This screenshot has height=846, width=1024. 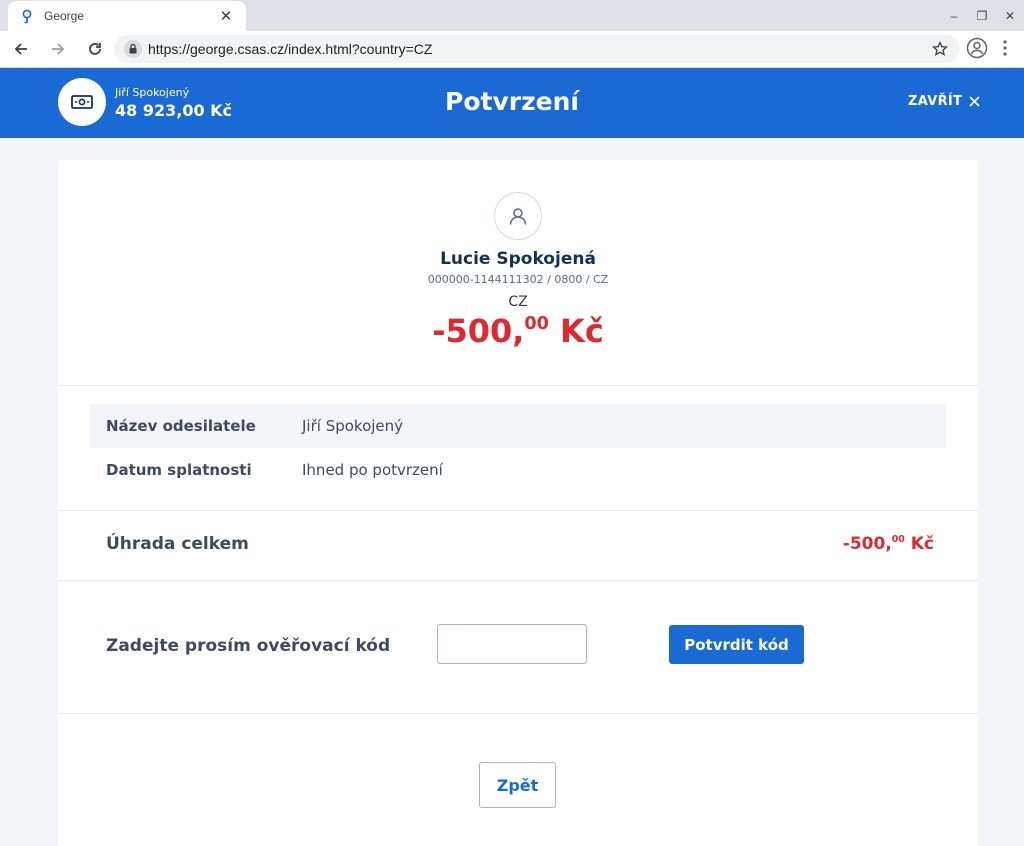 I want to click on payment-amount-main: -500,, so click(x=478, y=331).